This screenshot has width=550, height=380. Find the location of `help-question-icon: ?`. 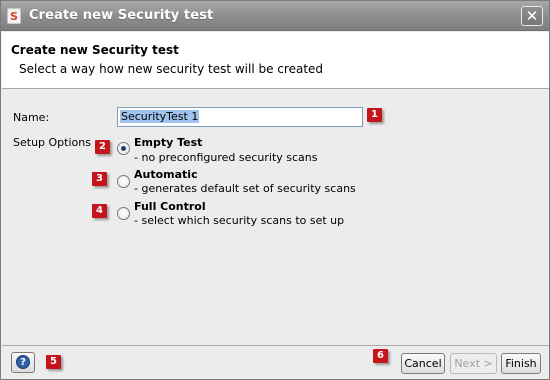

help-question-icon: ? is located at coordinates (23, 362).